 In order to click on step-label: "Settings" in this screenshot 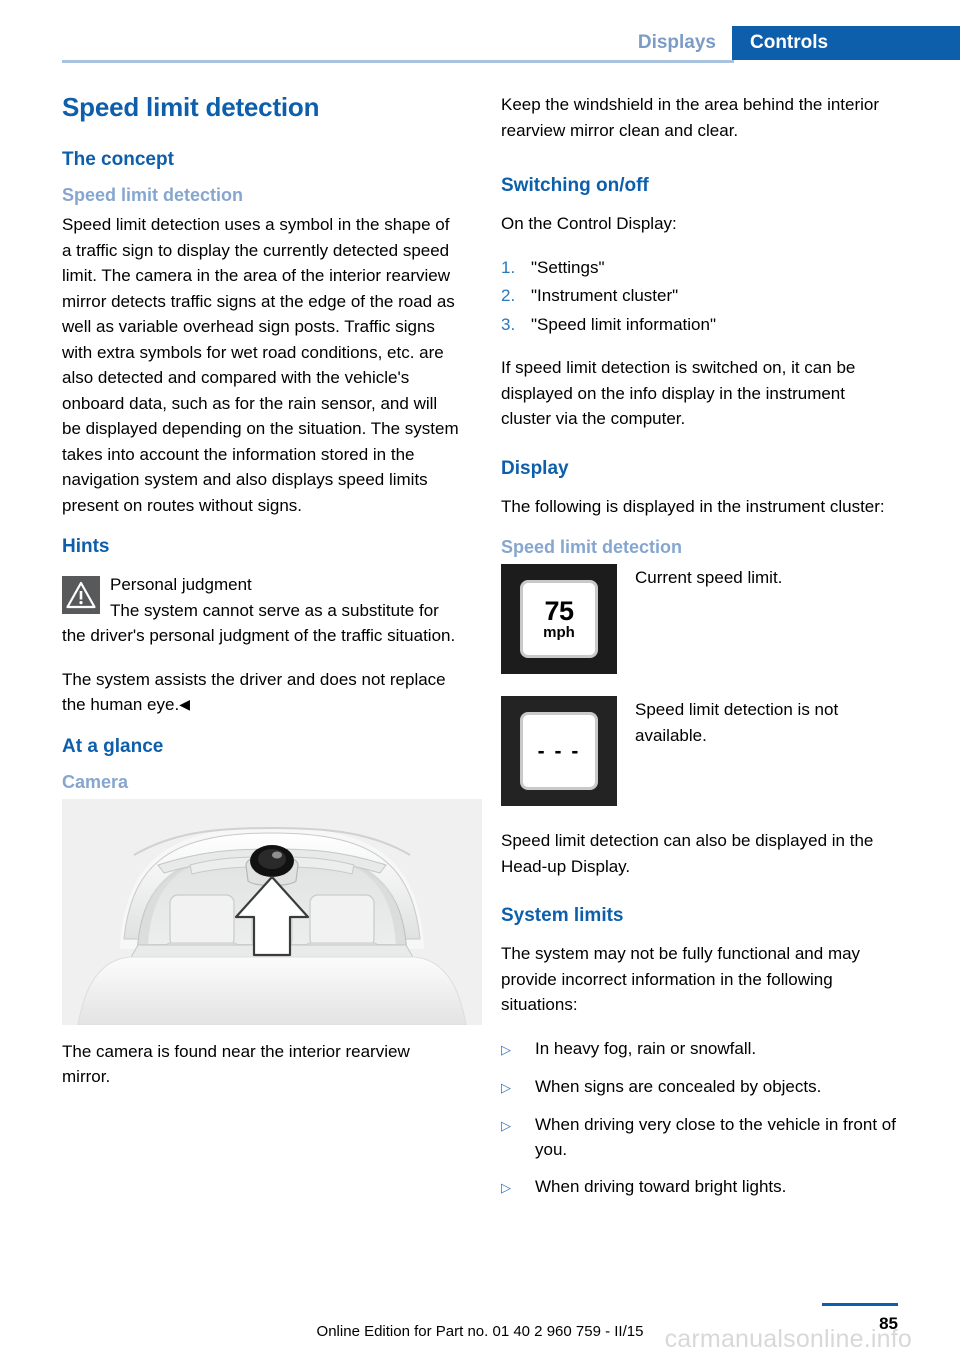, I will do `click(568, 268)`.